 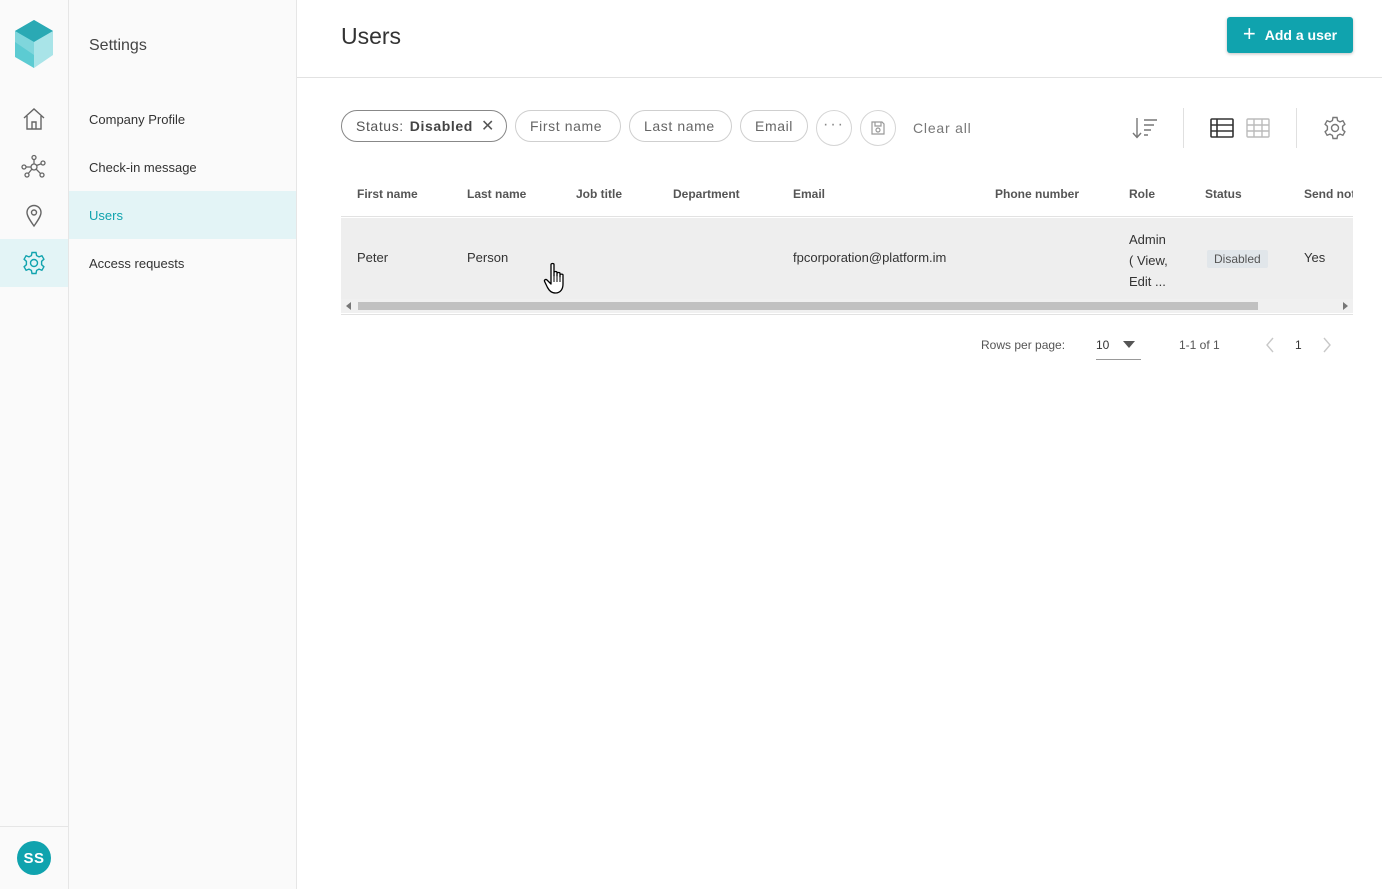 I want to click on page-header: Users + Add a user, so click(x=839, y=39).